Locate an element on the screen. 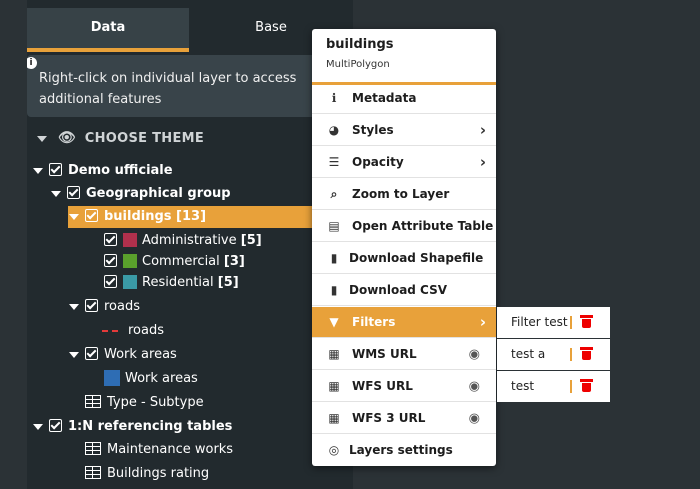  menu-item-styles: ◕ Styles › is located at coordinates (404, 130).